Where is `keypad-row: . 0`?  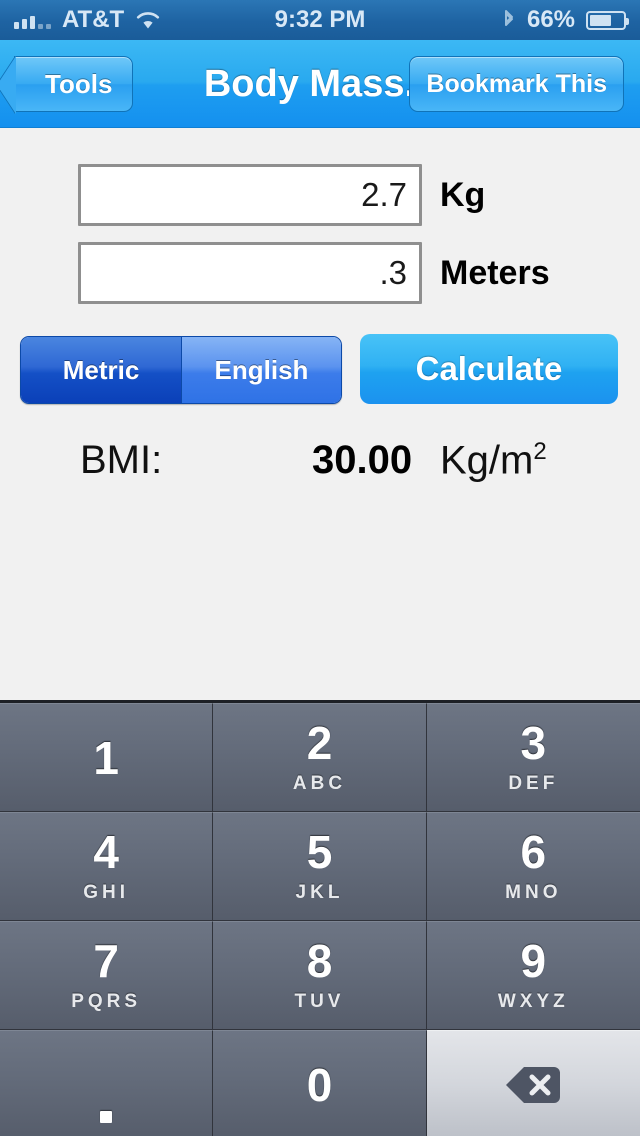 keypad-row: . 0 is located at coordinates (320, 1083).